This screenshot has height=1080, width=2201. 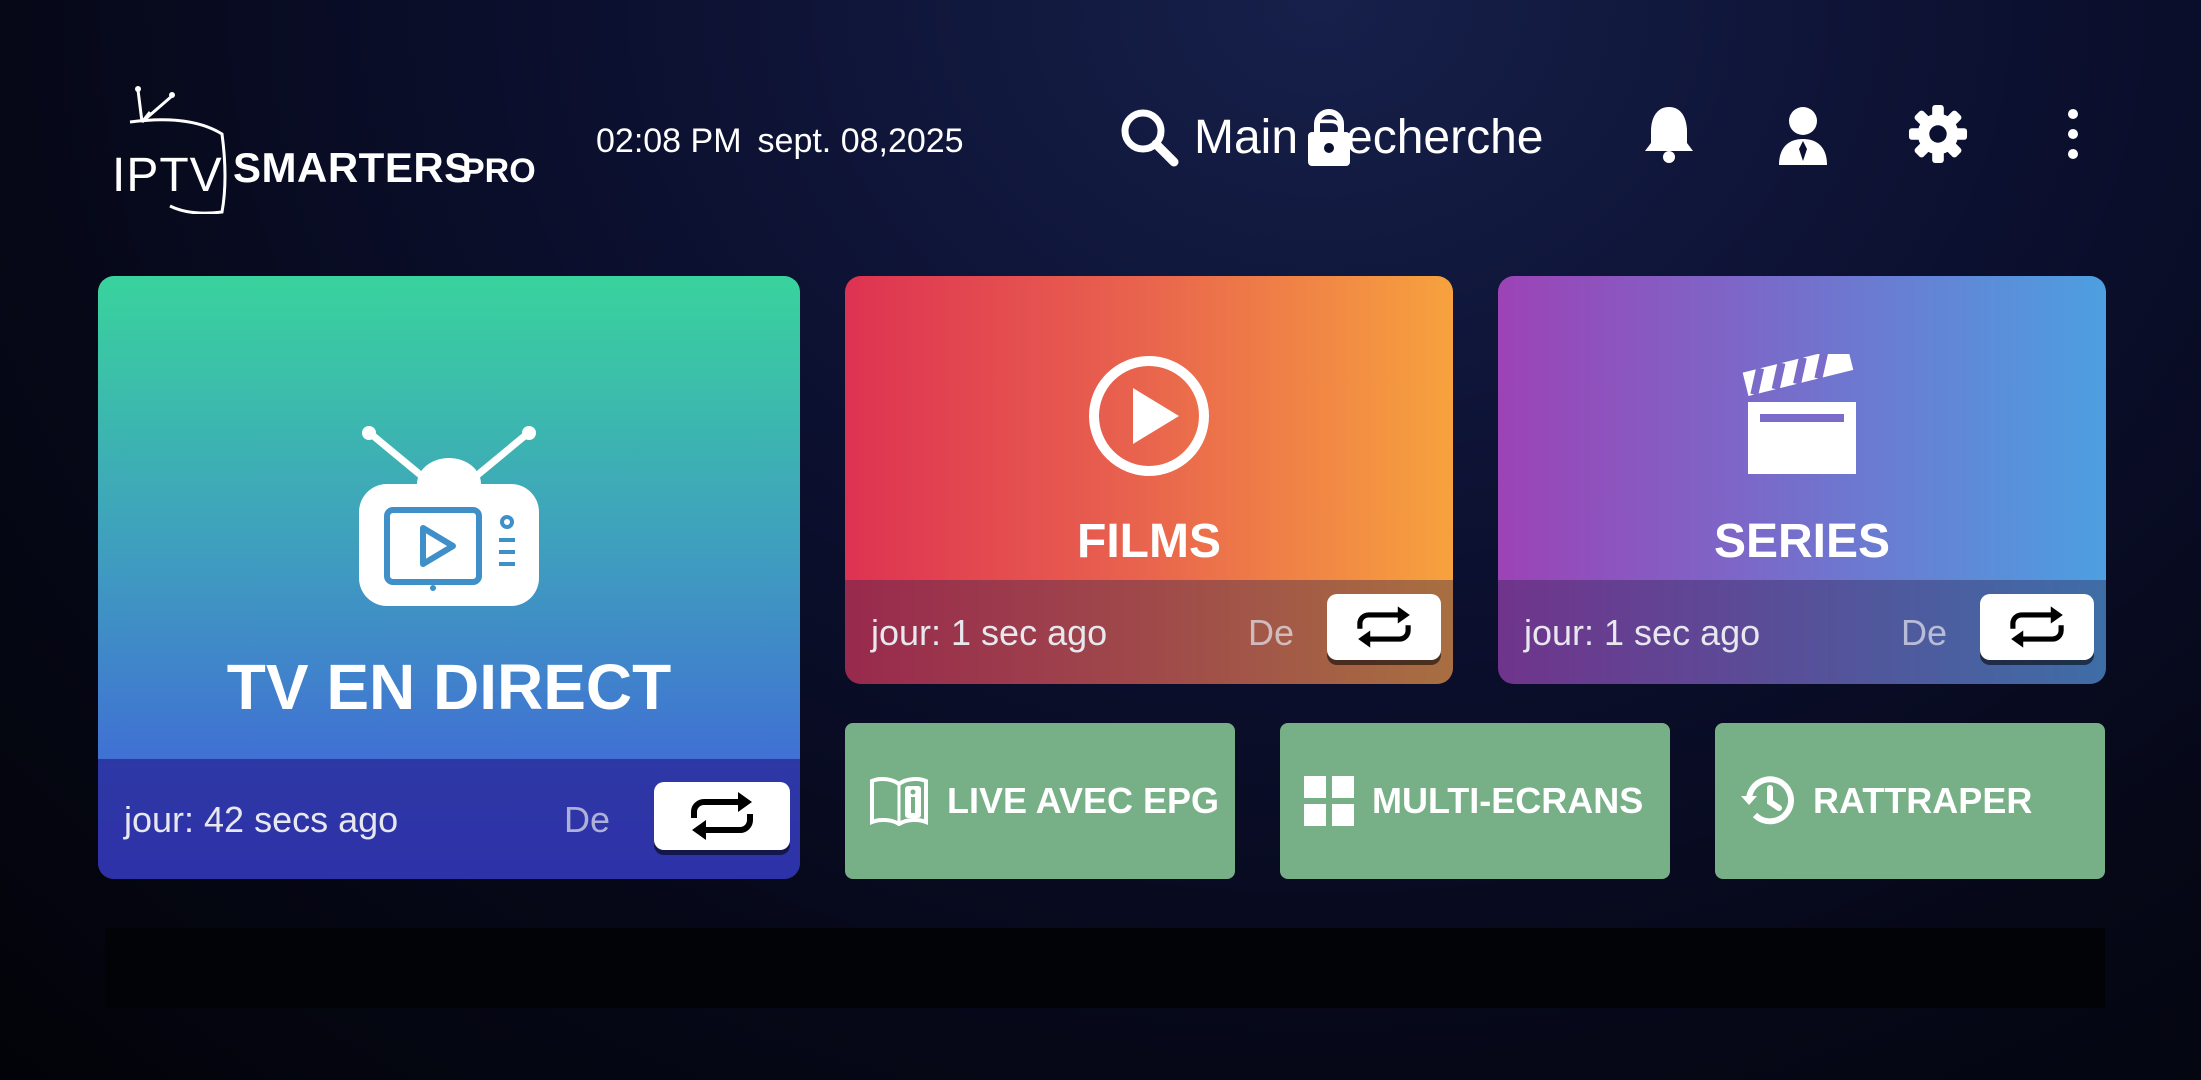 I want to click on tile-series: SERIES jour: 1 sec ago De, so click(x=1802, y=480).